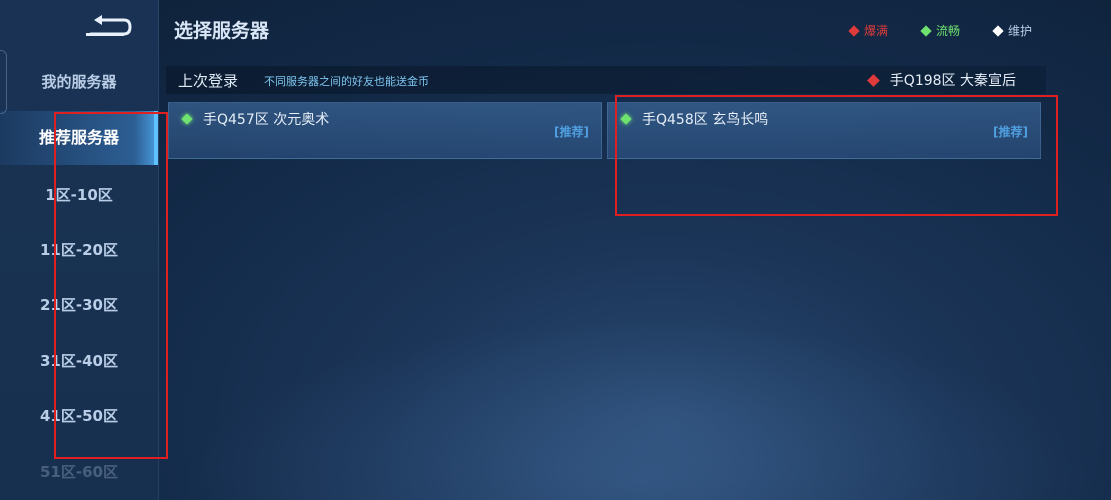 This screenshot has height=500, width=1111. I want to click on server-card: 手Q457区 次元奥术 [推荐], so click(385, 130).